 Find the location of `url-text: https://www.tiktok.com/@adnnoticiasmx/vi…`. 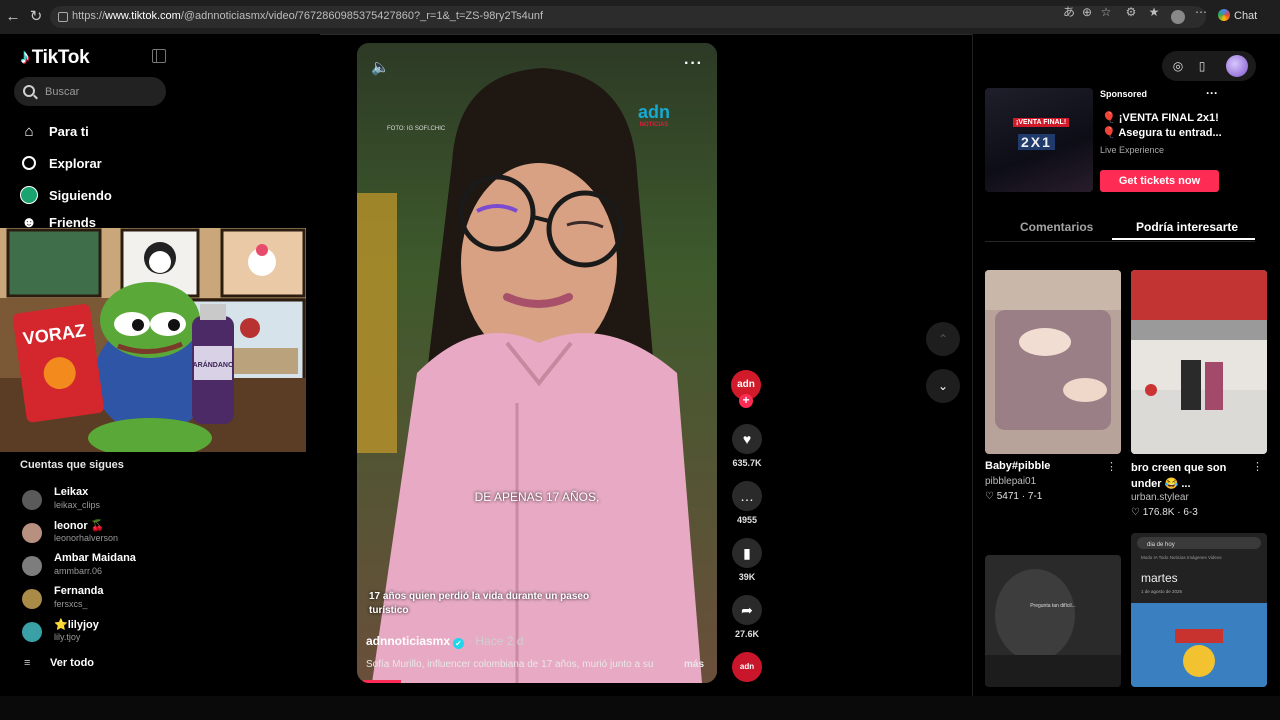

url-text: https://www.tiktok.com/@adnnoticiasmx/vi… is located at coordinates (308, 16).